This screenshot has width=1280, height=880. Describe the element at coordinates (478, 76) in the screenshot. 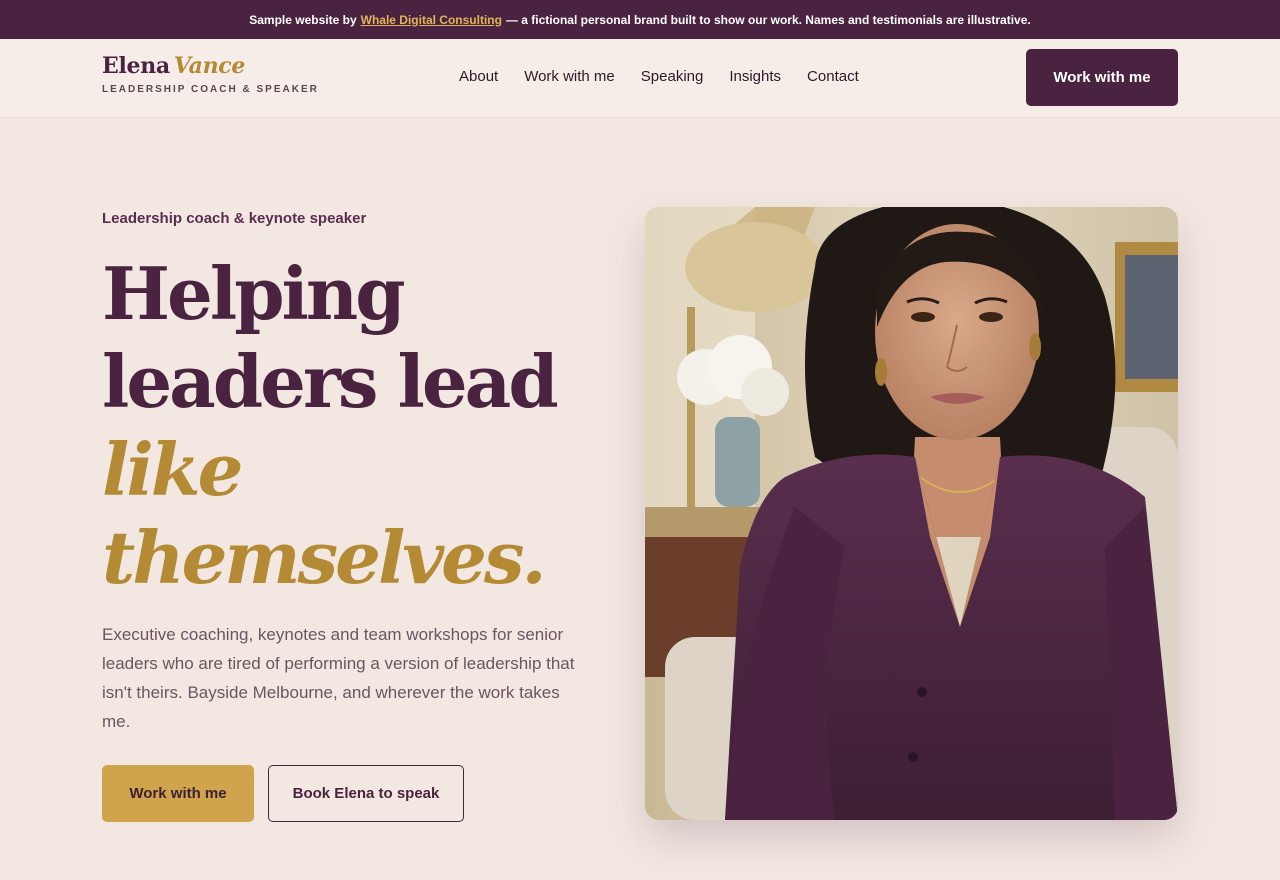

I see `nav-item-about: About` at that location.